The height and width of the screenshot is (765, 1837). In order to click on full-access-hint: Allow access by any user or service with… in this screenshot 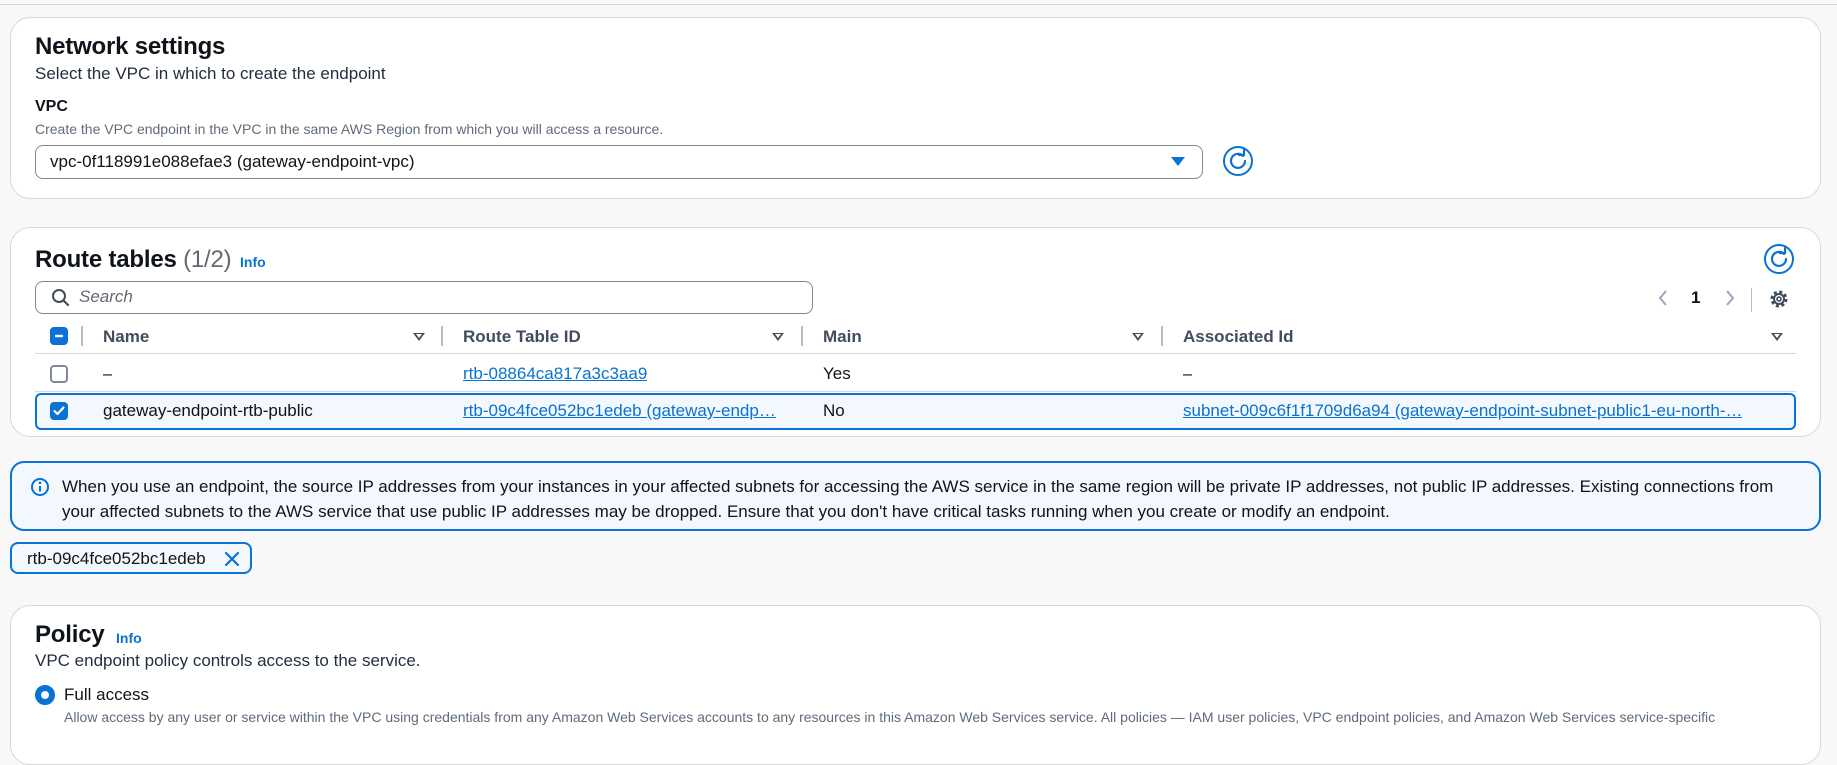, I will do `click(890, 717)`.